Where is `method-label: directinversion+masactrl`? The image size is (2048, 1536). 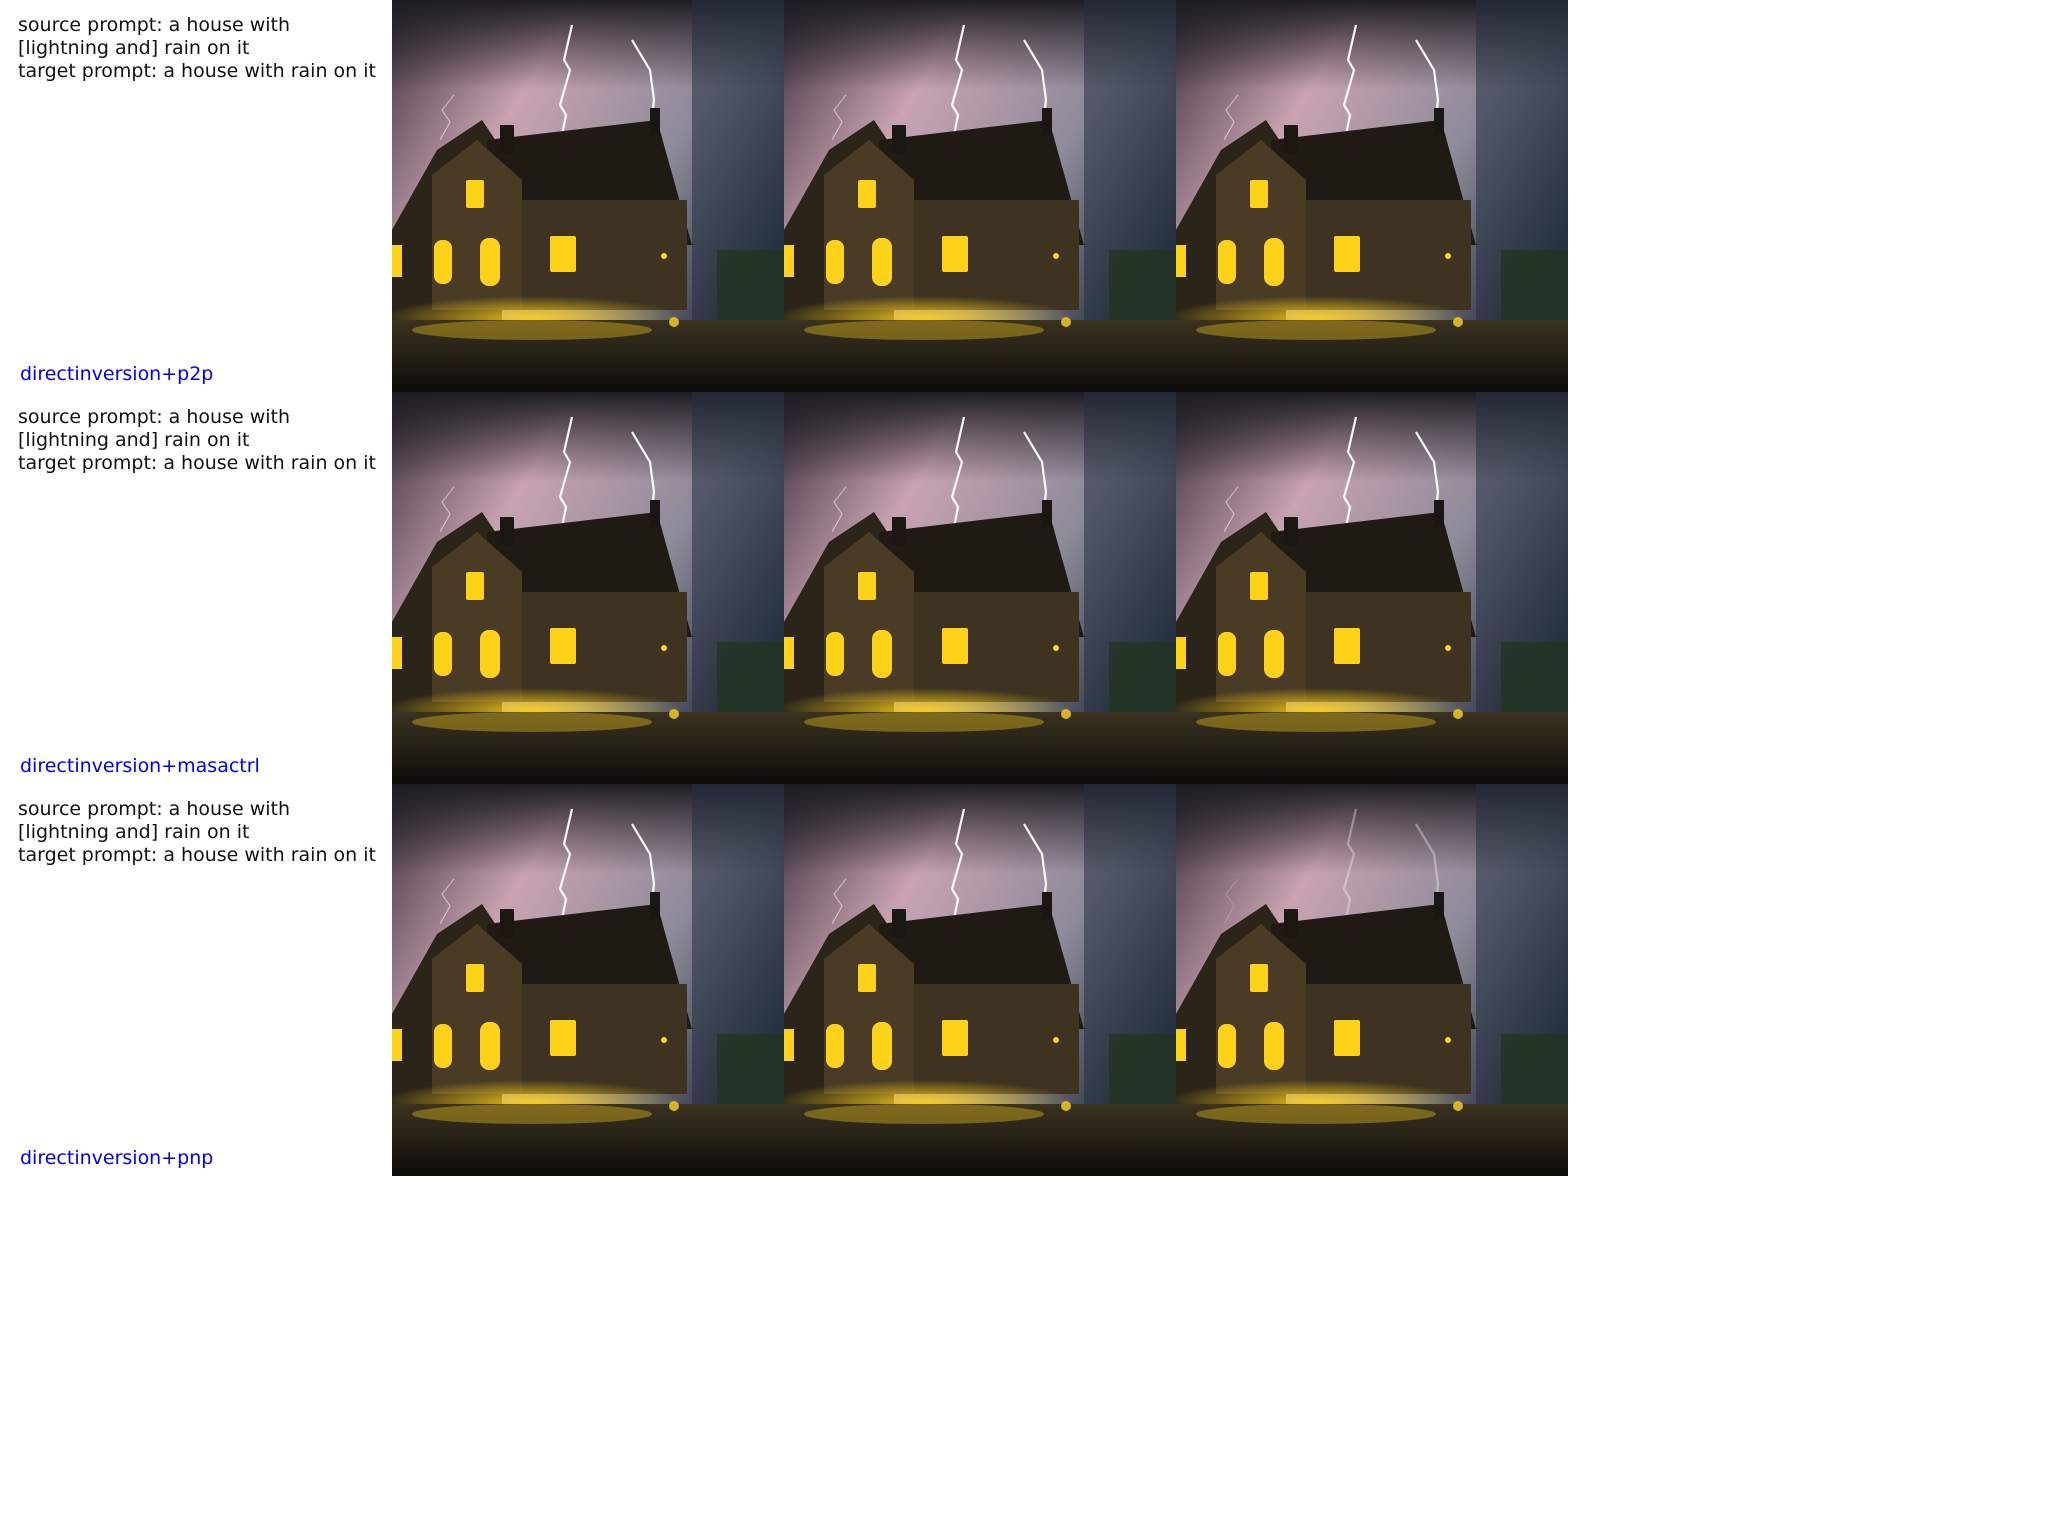
method-label: directinversion+masactrl is located at coordinates (140, 766).